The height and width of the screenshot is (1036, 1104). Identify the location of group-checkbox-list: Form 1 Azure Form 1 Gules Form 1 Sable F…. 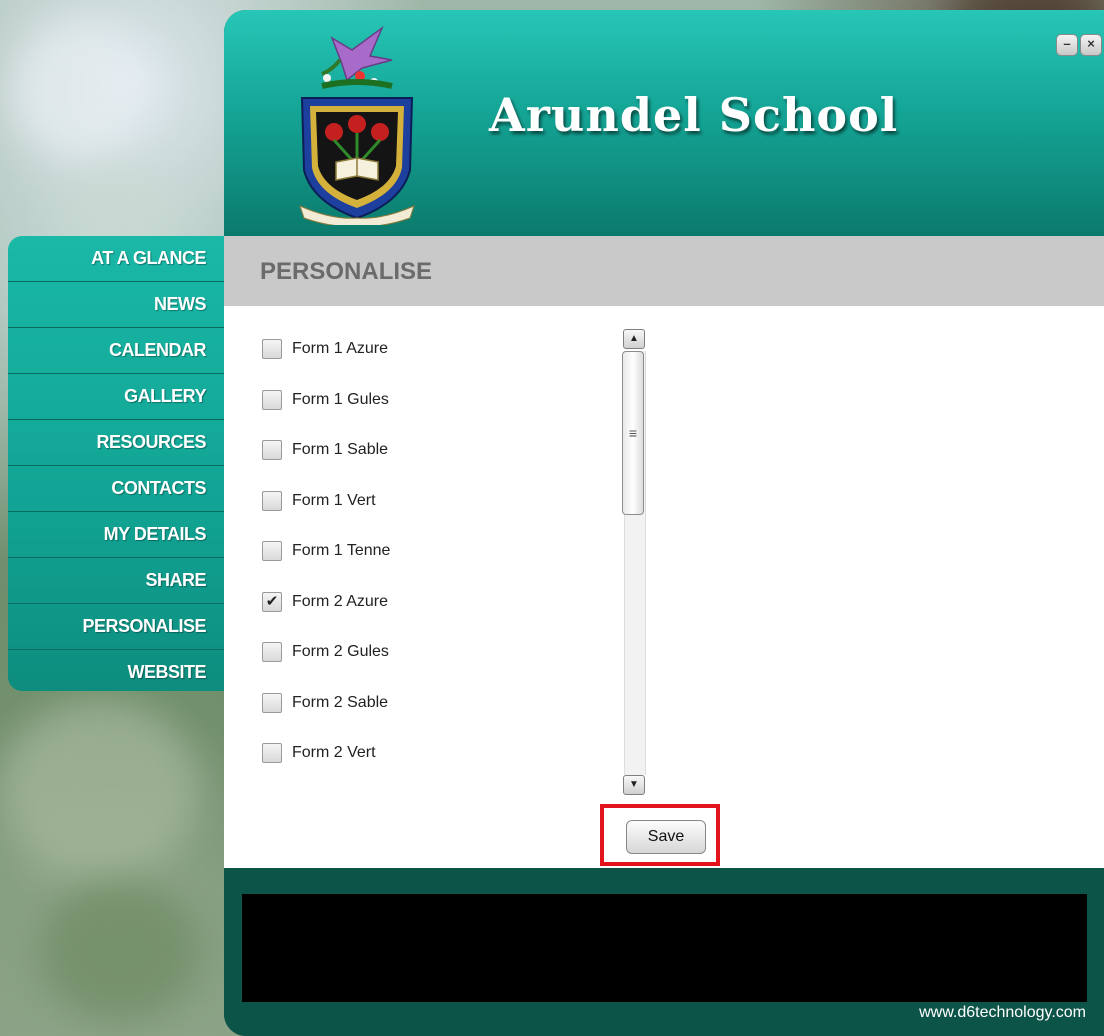
(432, 559).